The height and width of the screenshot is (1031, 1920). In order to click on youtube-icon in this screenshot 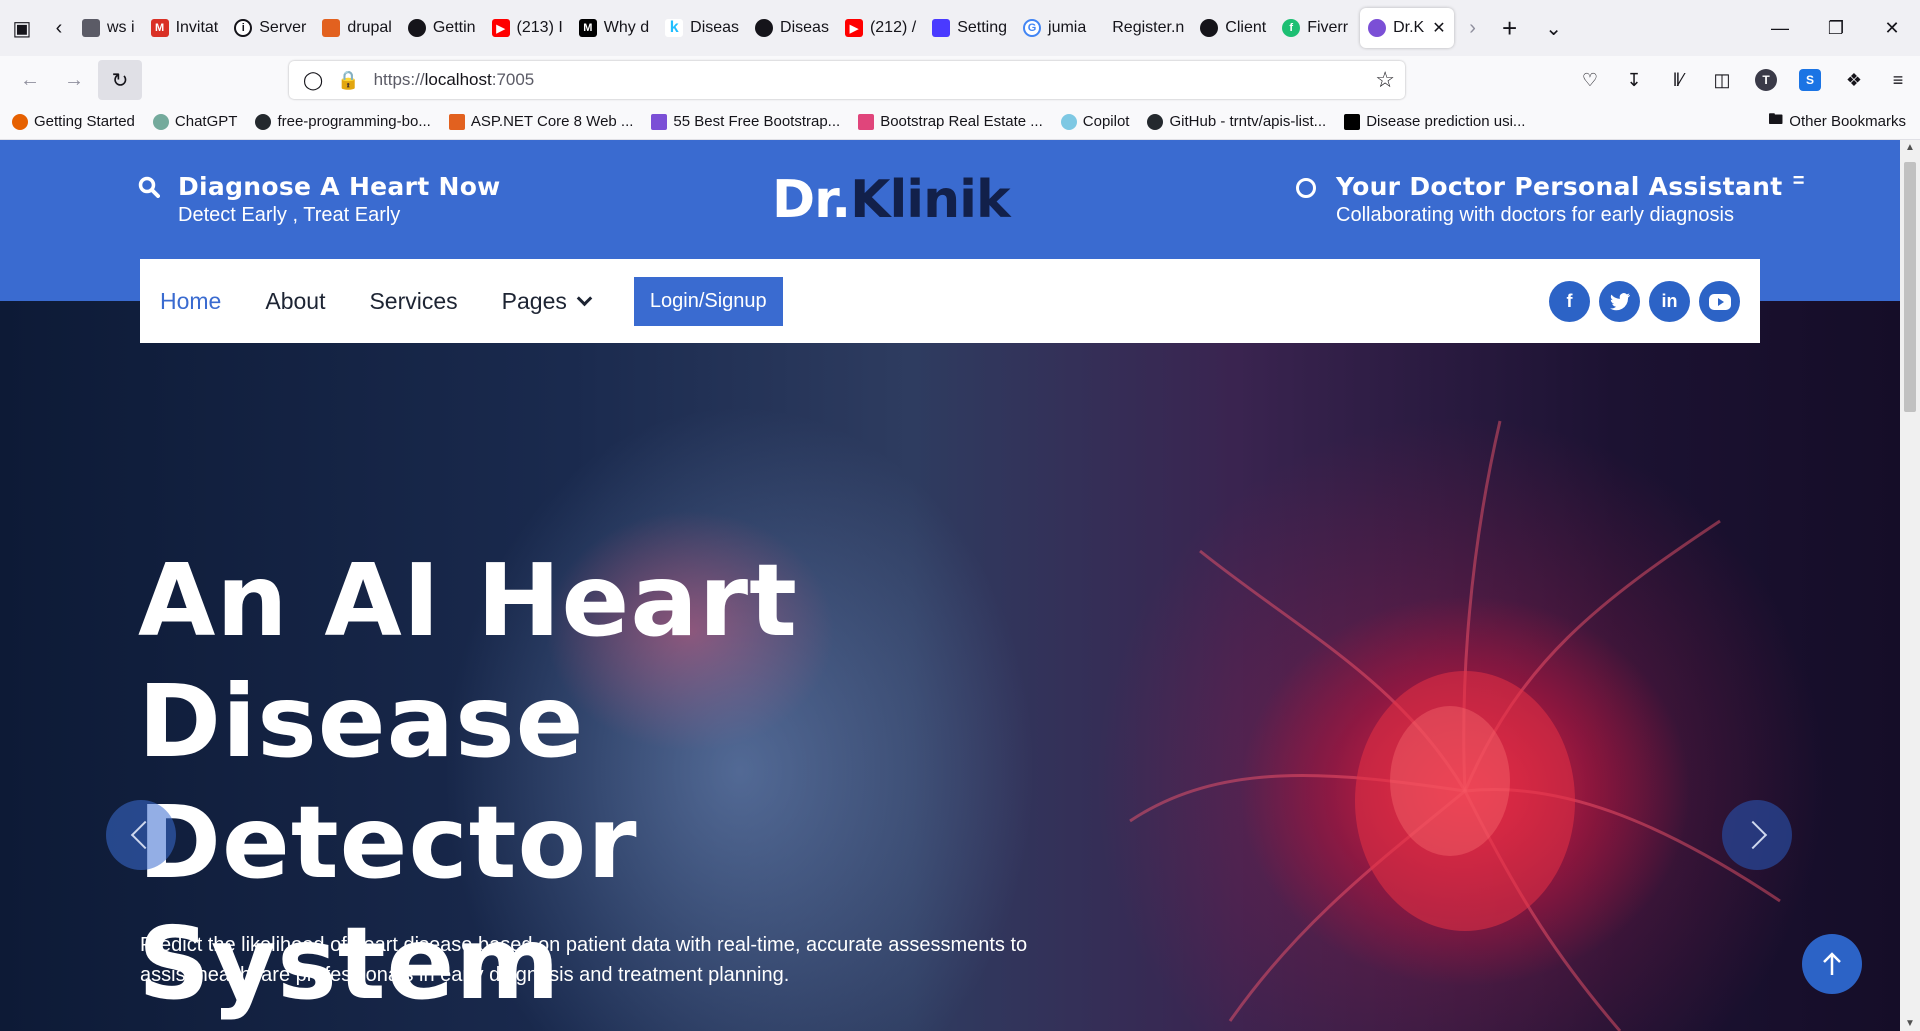, I will do `click(1719, 301)`.